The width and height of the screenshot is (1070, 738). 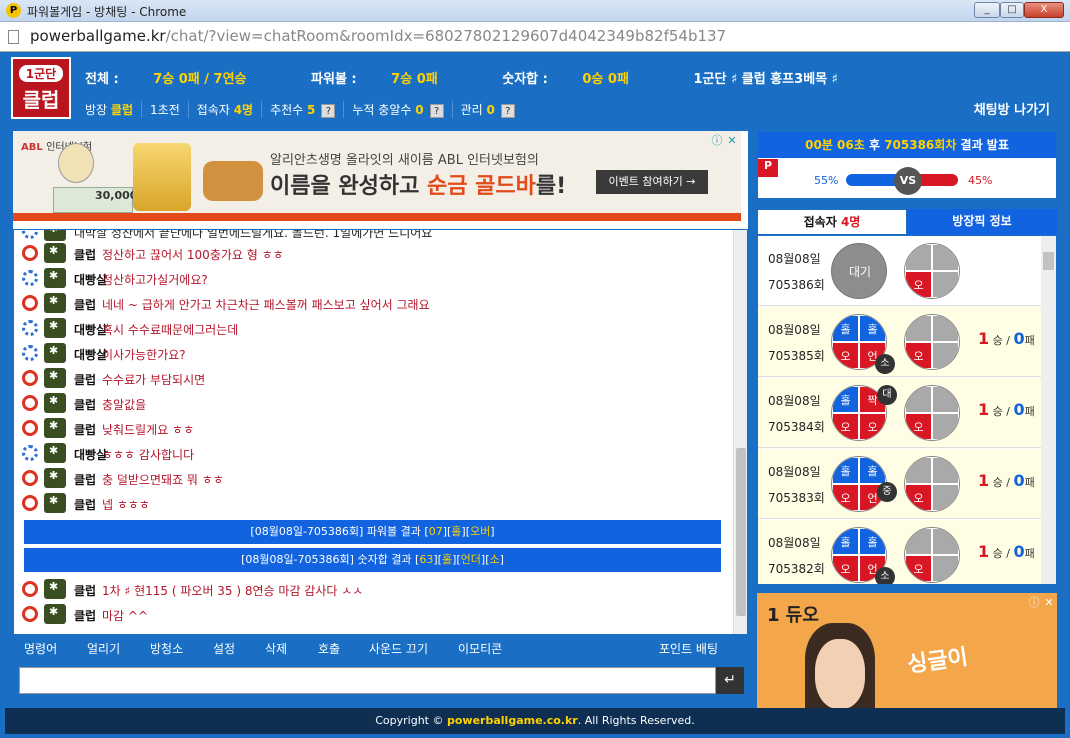 What do you see at coordinates (730, 680) in the screenshot?
I see `send-button: ↵` at bounding box center [730, 680].